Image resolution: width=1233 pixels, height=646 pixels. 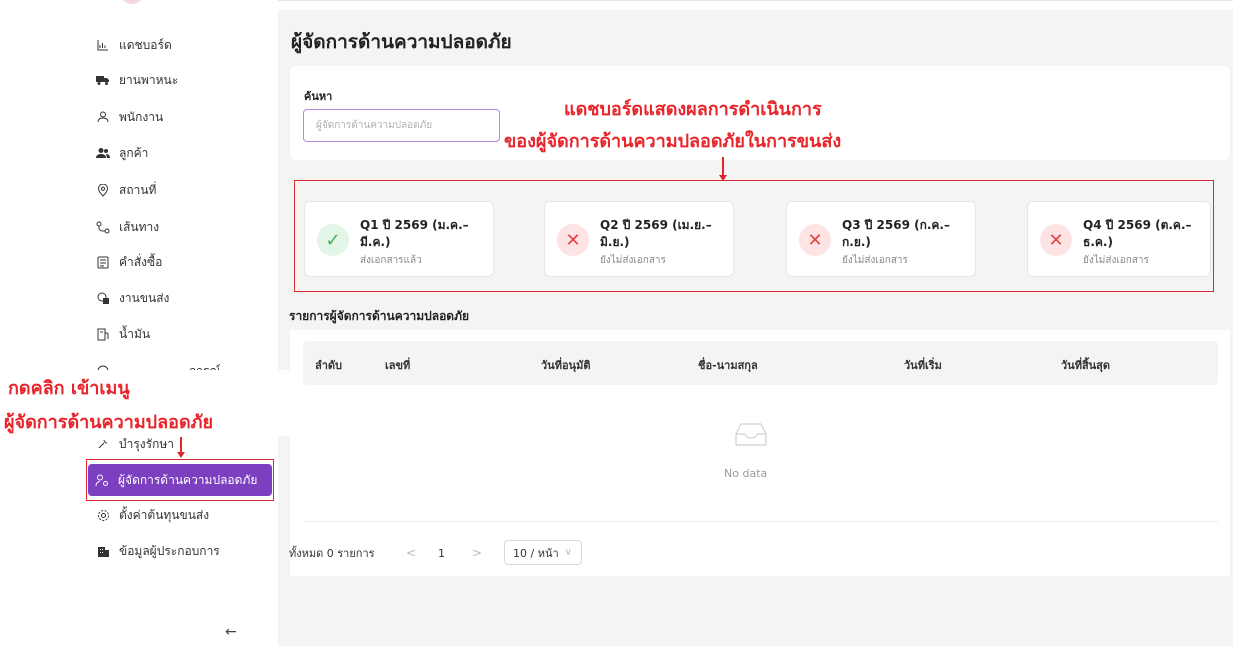 What do you see at coordinates (231, 632) in the screenshot?
I see `collapse-sidebar-icon: ←` at bounding box center [231, 632].